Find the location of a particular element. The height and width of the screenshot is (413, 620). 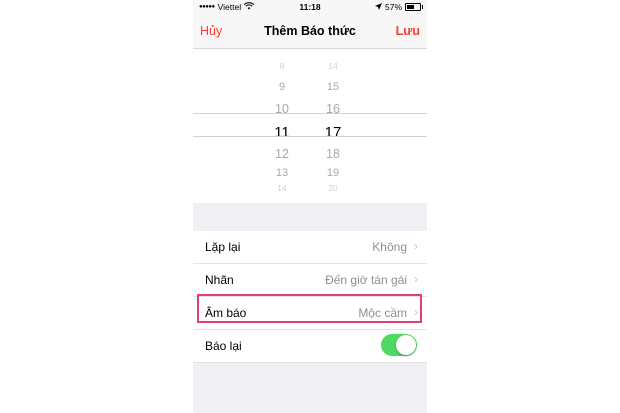

status-right: 57% is located at coordinates (398, 7).